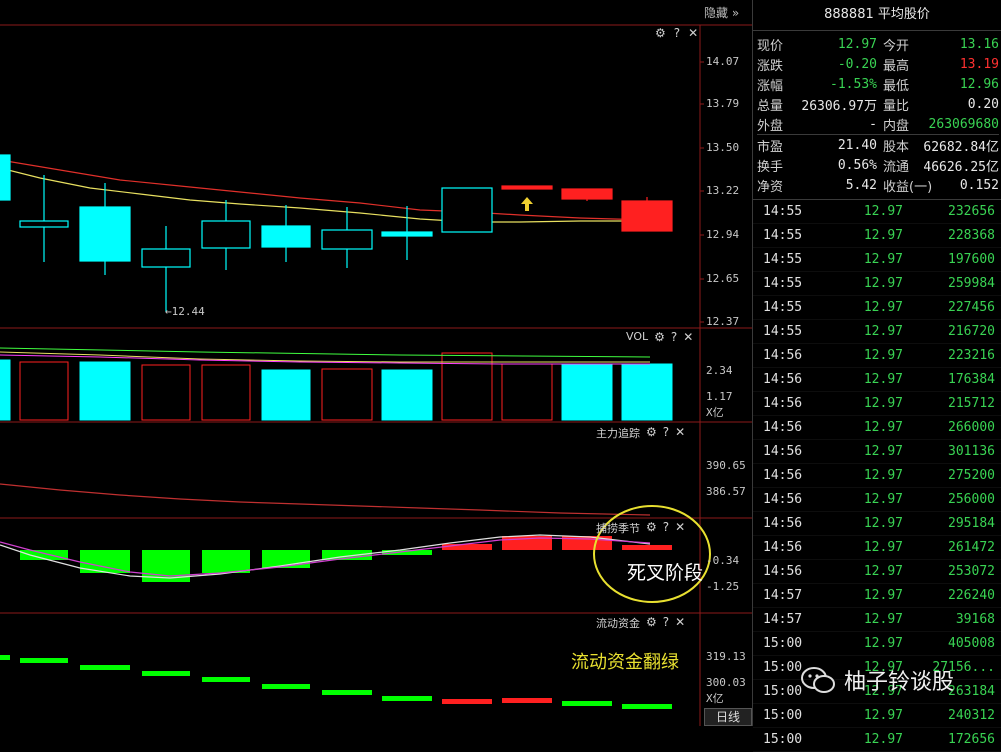 Image resolution: width=1001 pixels, height=752 pixels. I want to click on tick-row: 14:56 12.97 176384, so click(877, 380).